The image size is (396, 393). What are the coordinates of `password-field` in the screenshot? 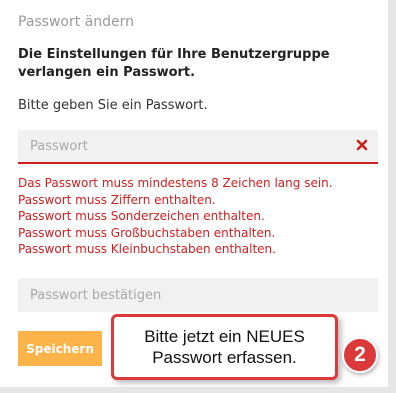 It's located at (198, 147).